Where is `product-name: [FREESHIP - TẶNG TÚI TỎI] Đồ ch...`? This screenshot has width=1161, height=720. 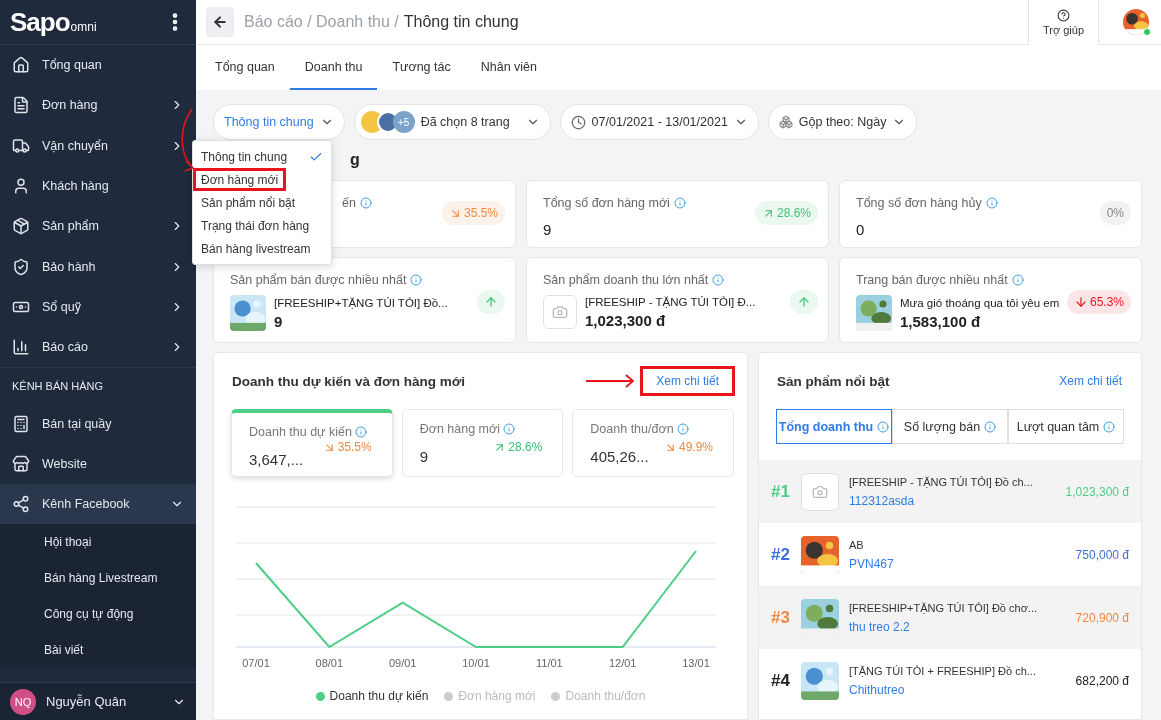
product-name: [FREESHIP - TẶNG TÚI TỎI] Đồ ch... is located at coordinates (941, 481).